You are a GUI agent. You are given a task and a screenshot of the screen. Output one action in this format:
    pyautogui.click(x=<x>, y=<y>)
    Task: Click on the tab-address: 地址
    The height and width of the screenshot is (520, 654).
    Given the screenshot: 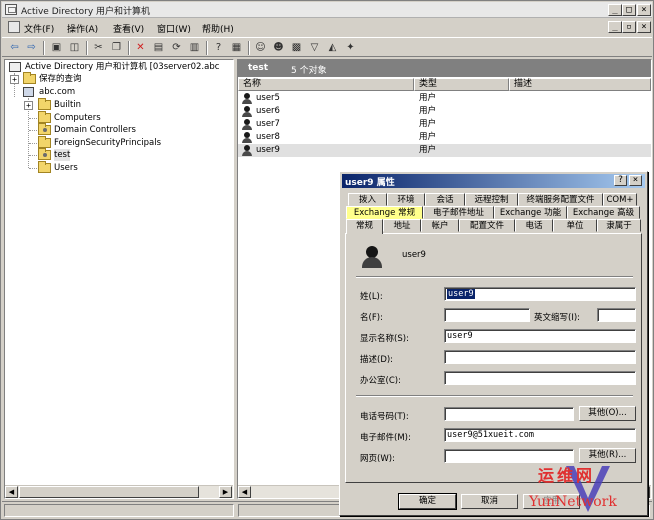 What is the action you would take?
    pyautogui.click(x=402, y=225)
    